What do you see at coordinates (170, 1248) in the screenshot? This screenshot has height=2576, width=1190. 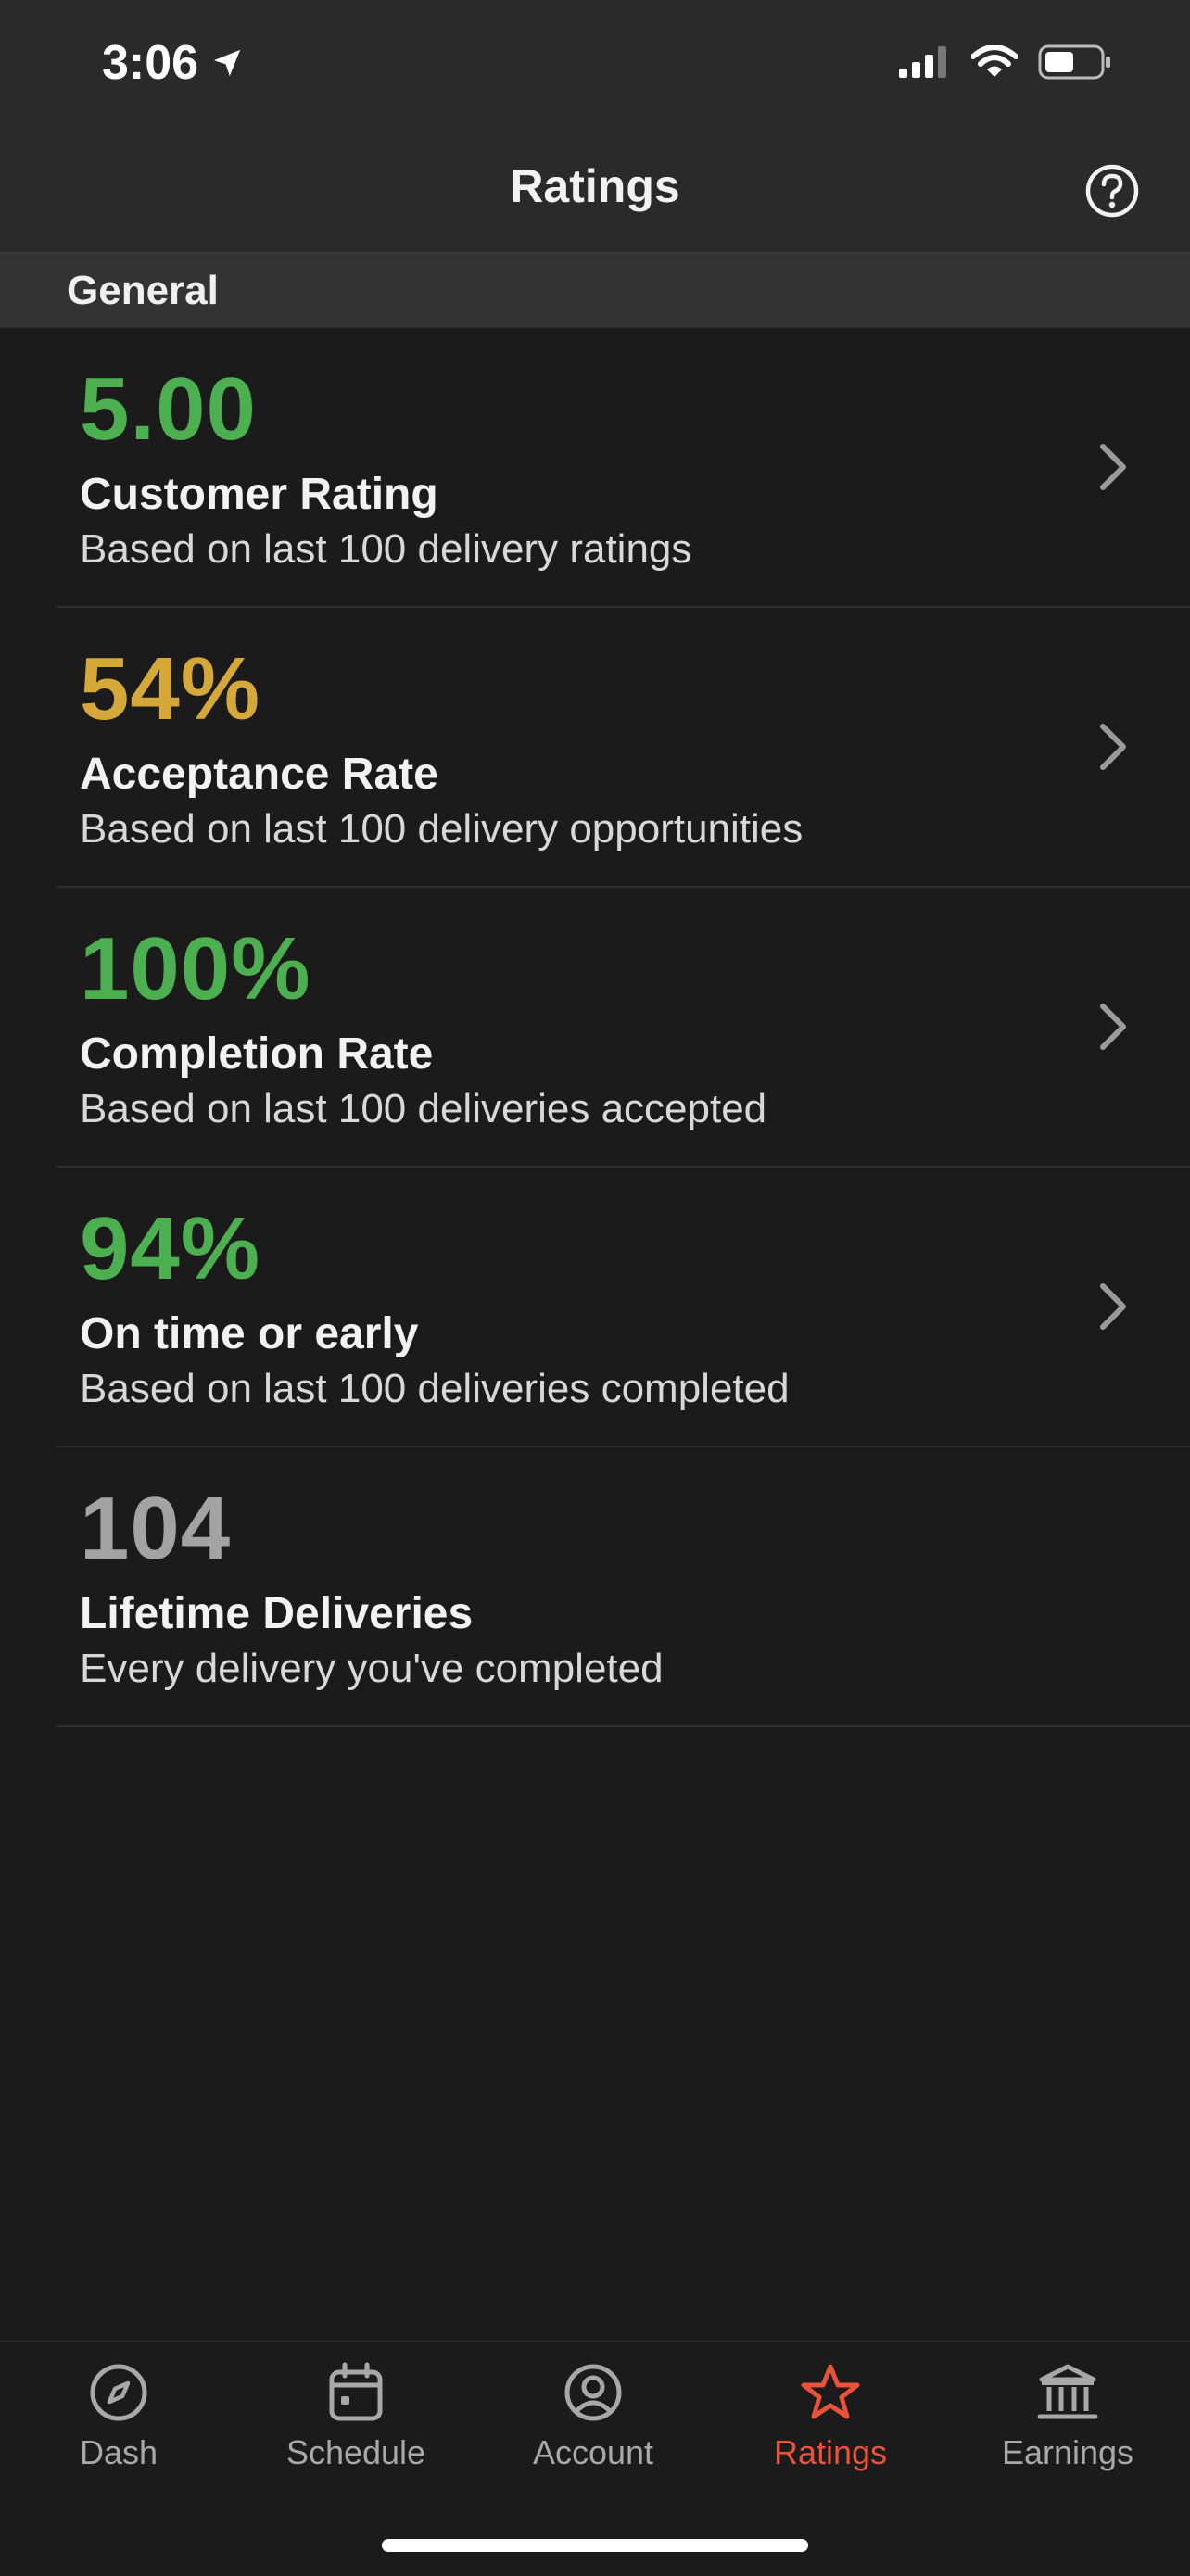 I see `metric-value: 94%` at bounding box center [170, 1248].